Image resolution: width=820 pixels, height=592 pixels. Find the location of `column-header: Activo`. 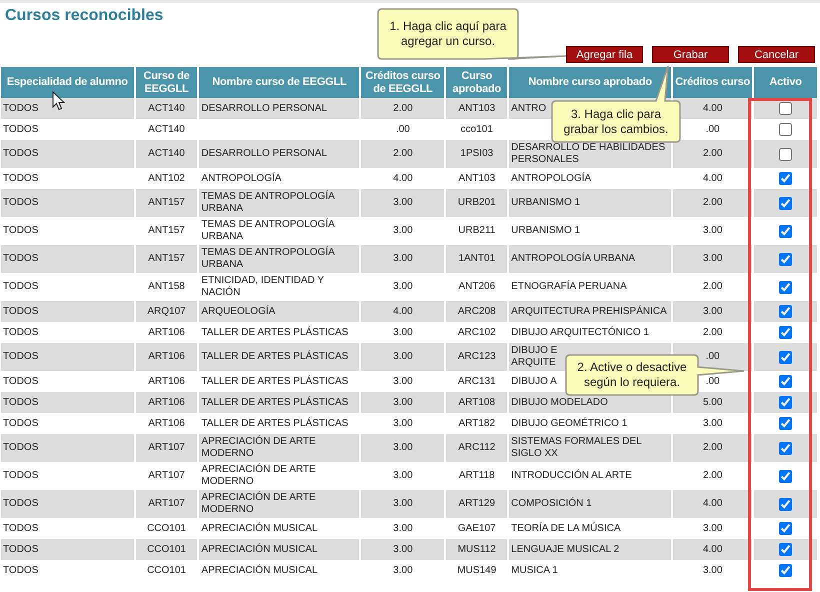

column-header: Activo is located at coordinates (785, 82).